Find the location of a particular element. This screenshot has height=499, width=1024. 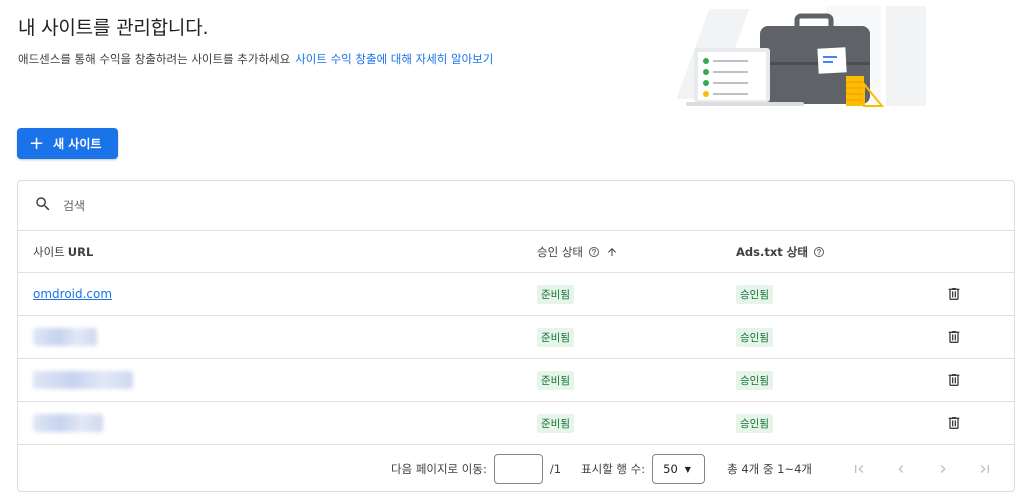

previous-page-icon is located at coordinates (901, 469).